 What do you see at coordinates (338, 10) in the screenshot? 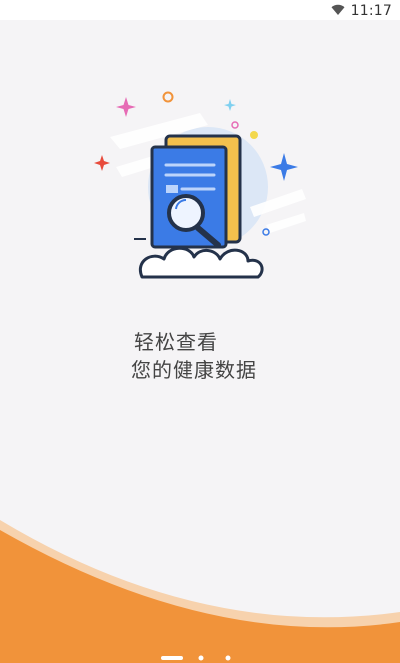
I see `wifi-icon` at bounding box center [338, 10].